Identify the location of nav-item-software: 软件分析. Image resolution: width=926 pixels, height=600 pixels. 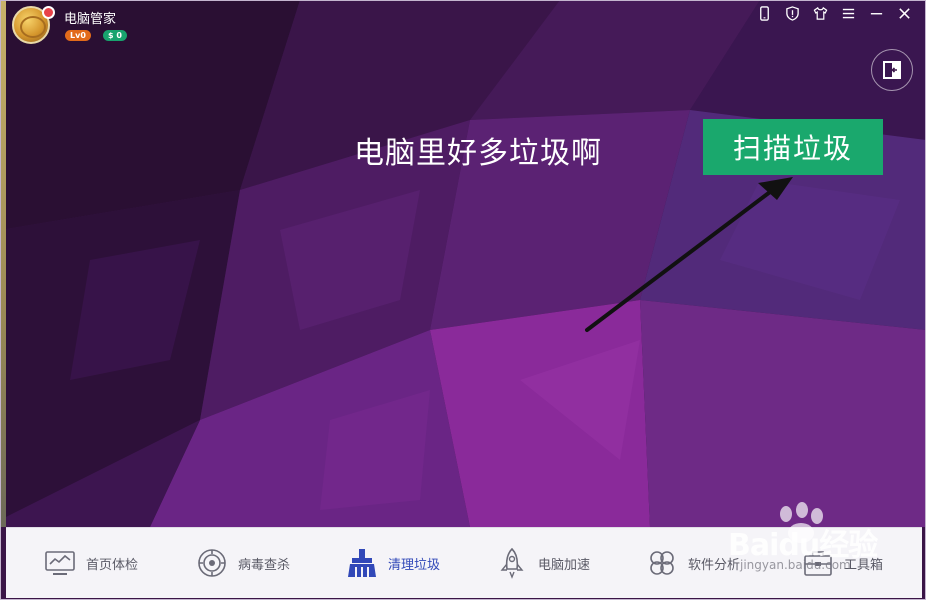
(693, 563).